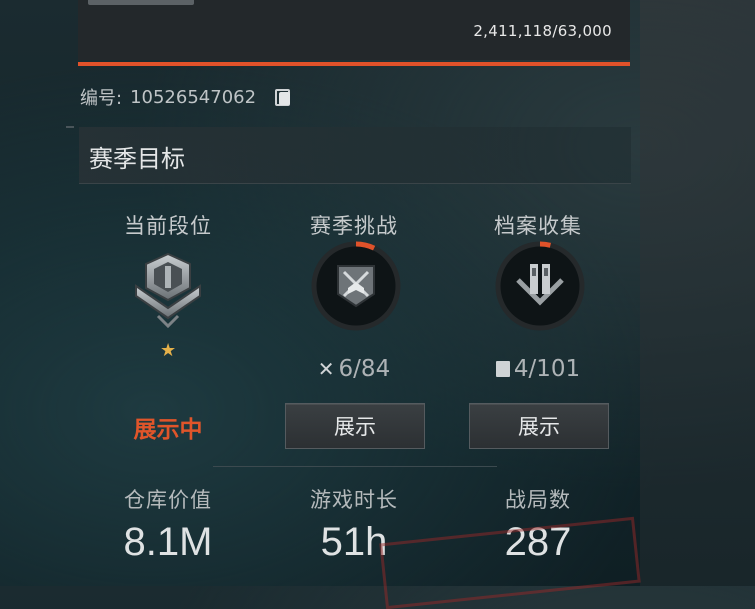 The width and height of the screenshot is (755, 609). I want to click on season-challenge-count-value: 6/84, so click(364, 369).